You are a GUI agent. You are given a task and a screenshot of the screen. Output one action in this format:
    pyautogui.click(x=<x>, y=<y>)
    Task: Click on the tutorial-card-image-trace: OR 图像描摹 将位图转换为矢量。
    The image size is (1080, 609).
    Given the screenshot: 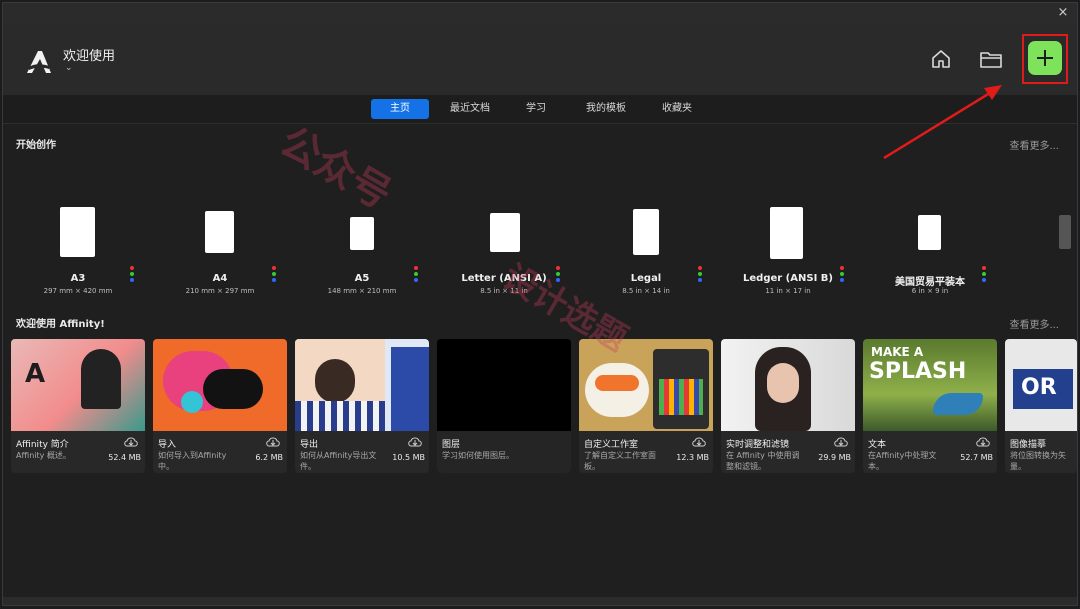 What is the action you would take?
    pyautogui.click(x=1041, y=406)
    